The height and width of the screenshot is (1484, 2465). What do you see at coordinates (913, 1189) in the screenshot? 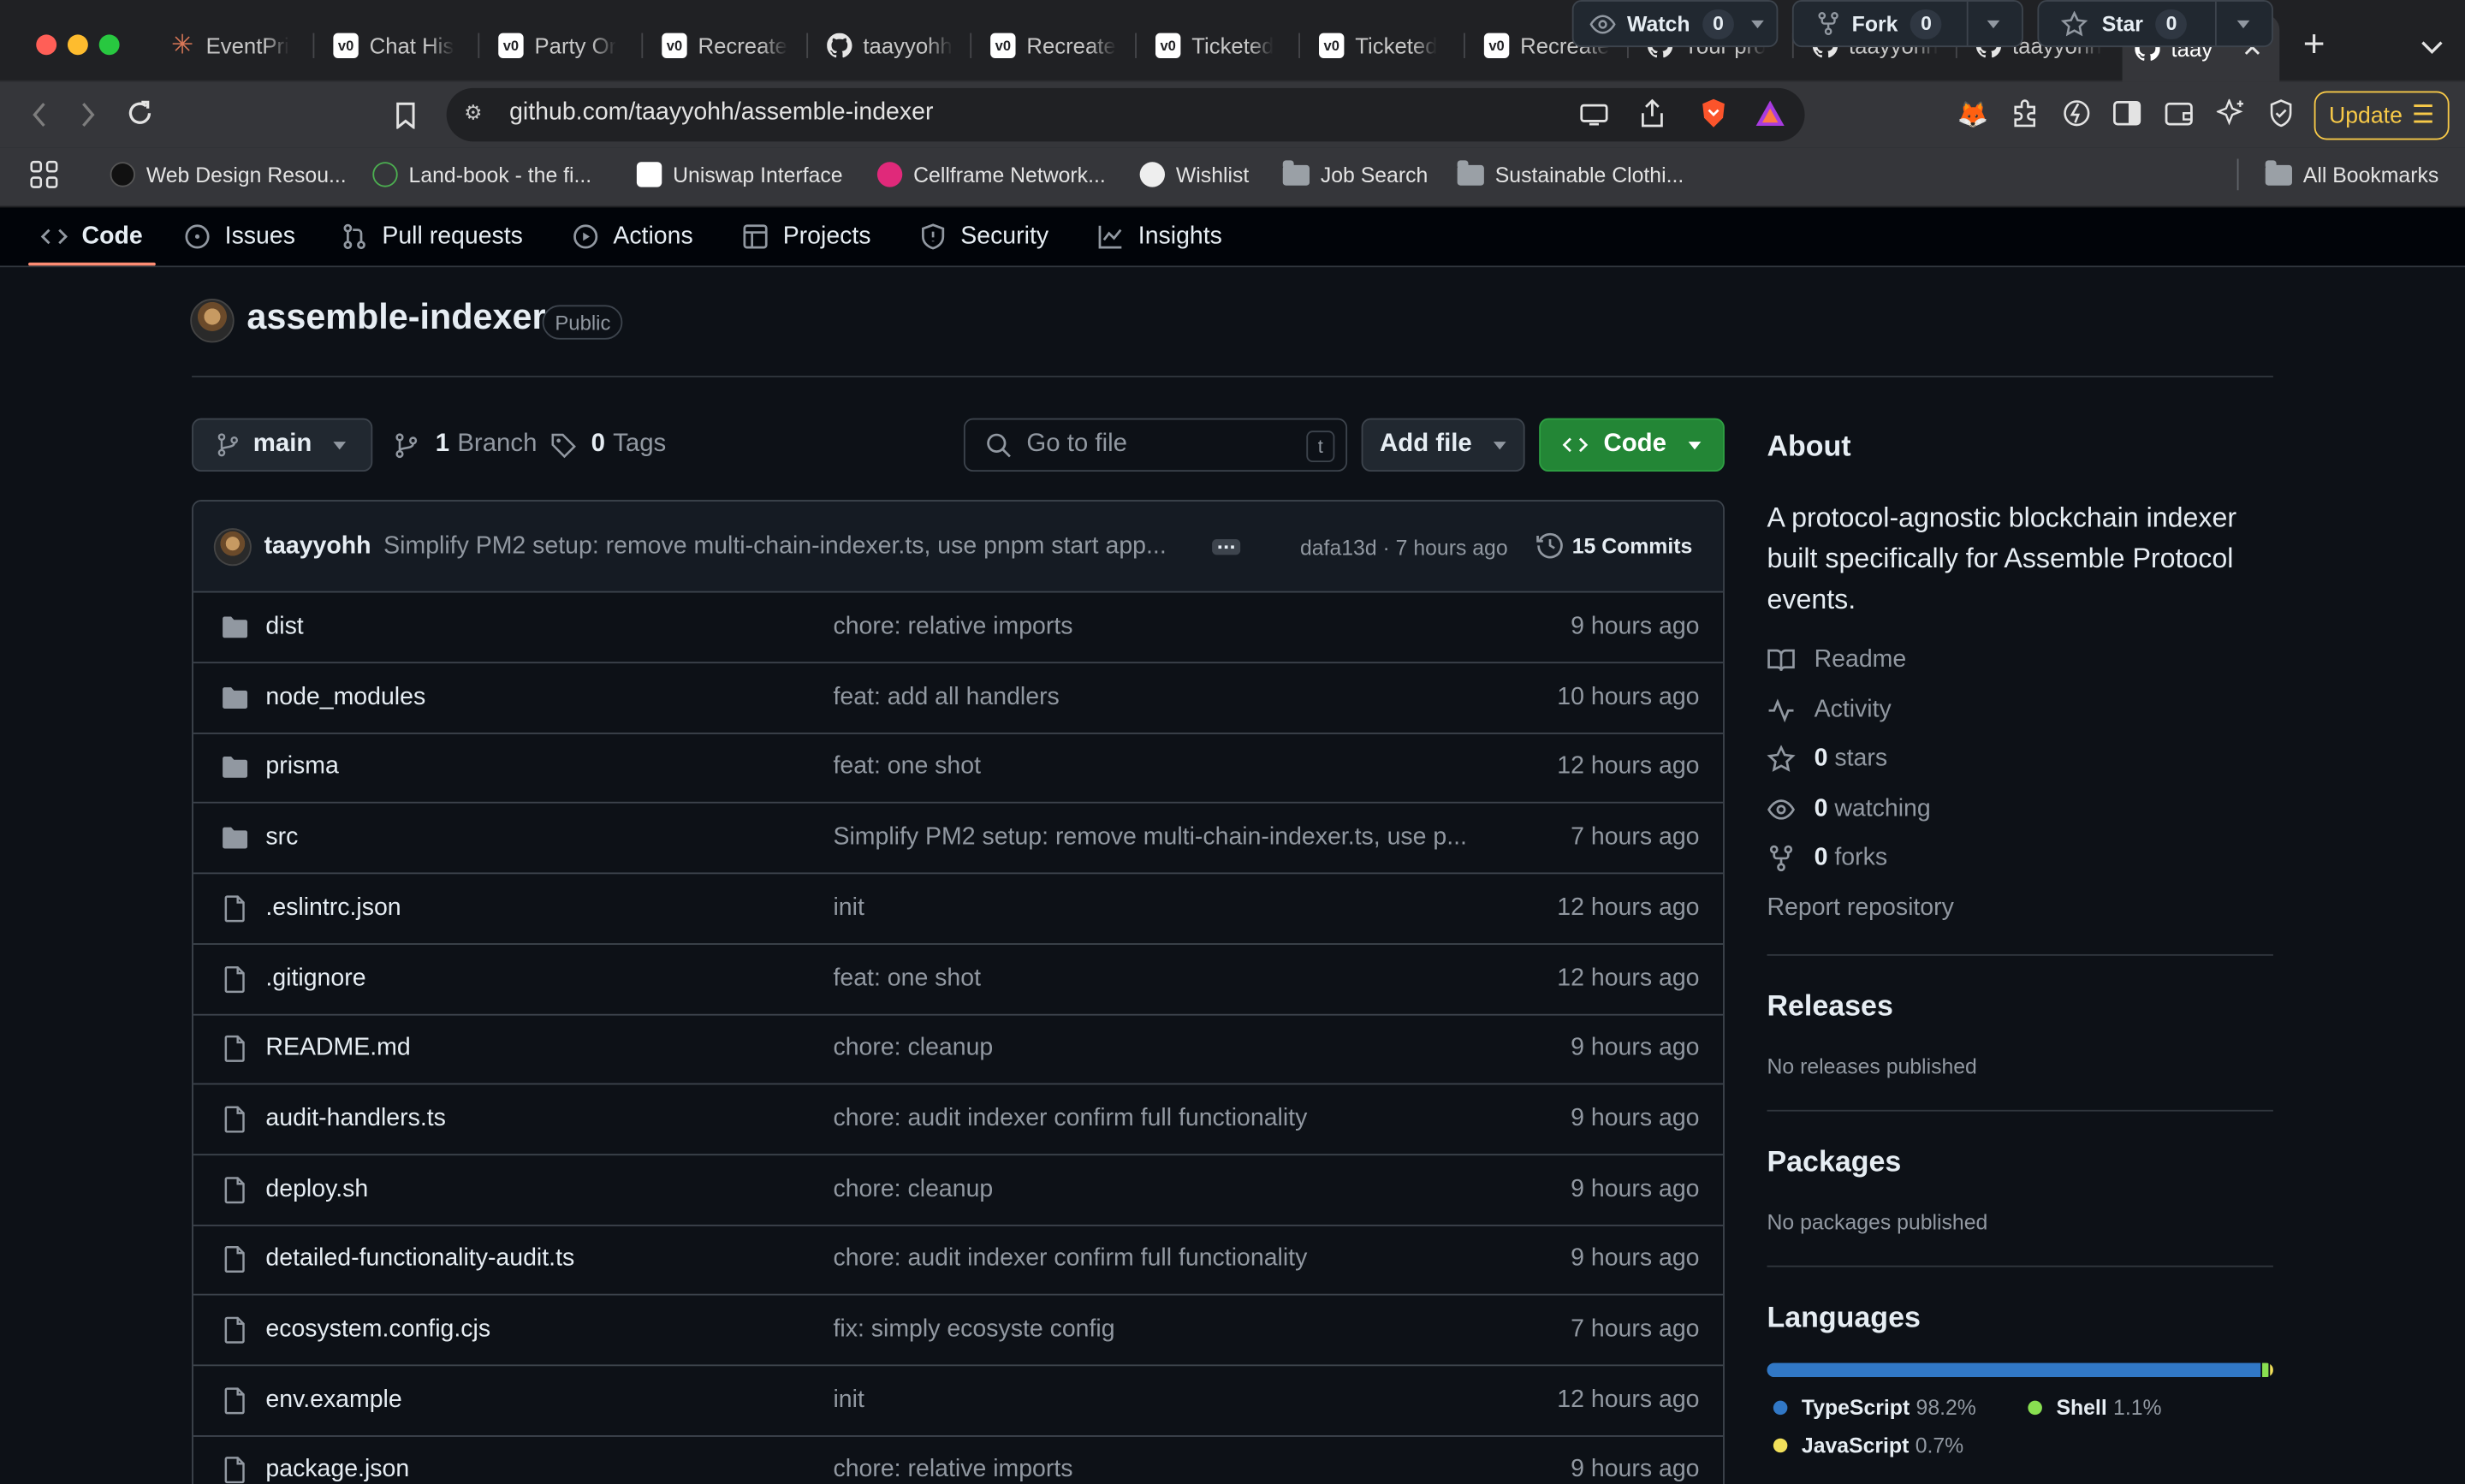
I see `commit-message-link: chore: cleanup` at bounding box center [913, 1189].